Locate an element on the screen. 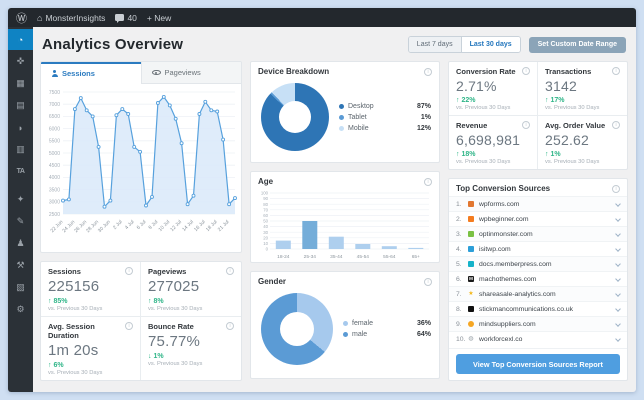 The image size is (644, 400). source-domain: workforcexl.co is located at coordinates (501, 339).